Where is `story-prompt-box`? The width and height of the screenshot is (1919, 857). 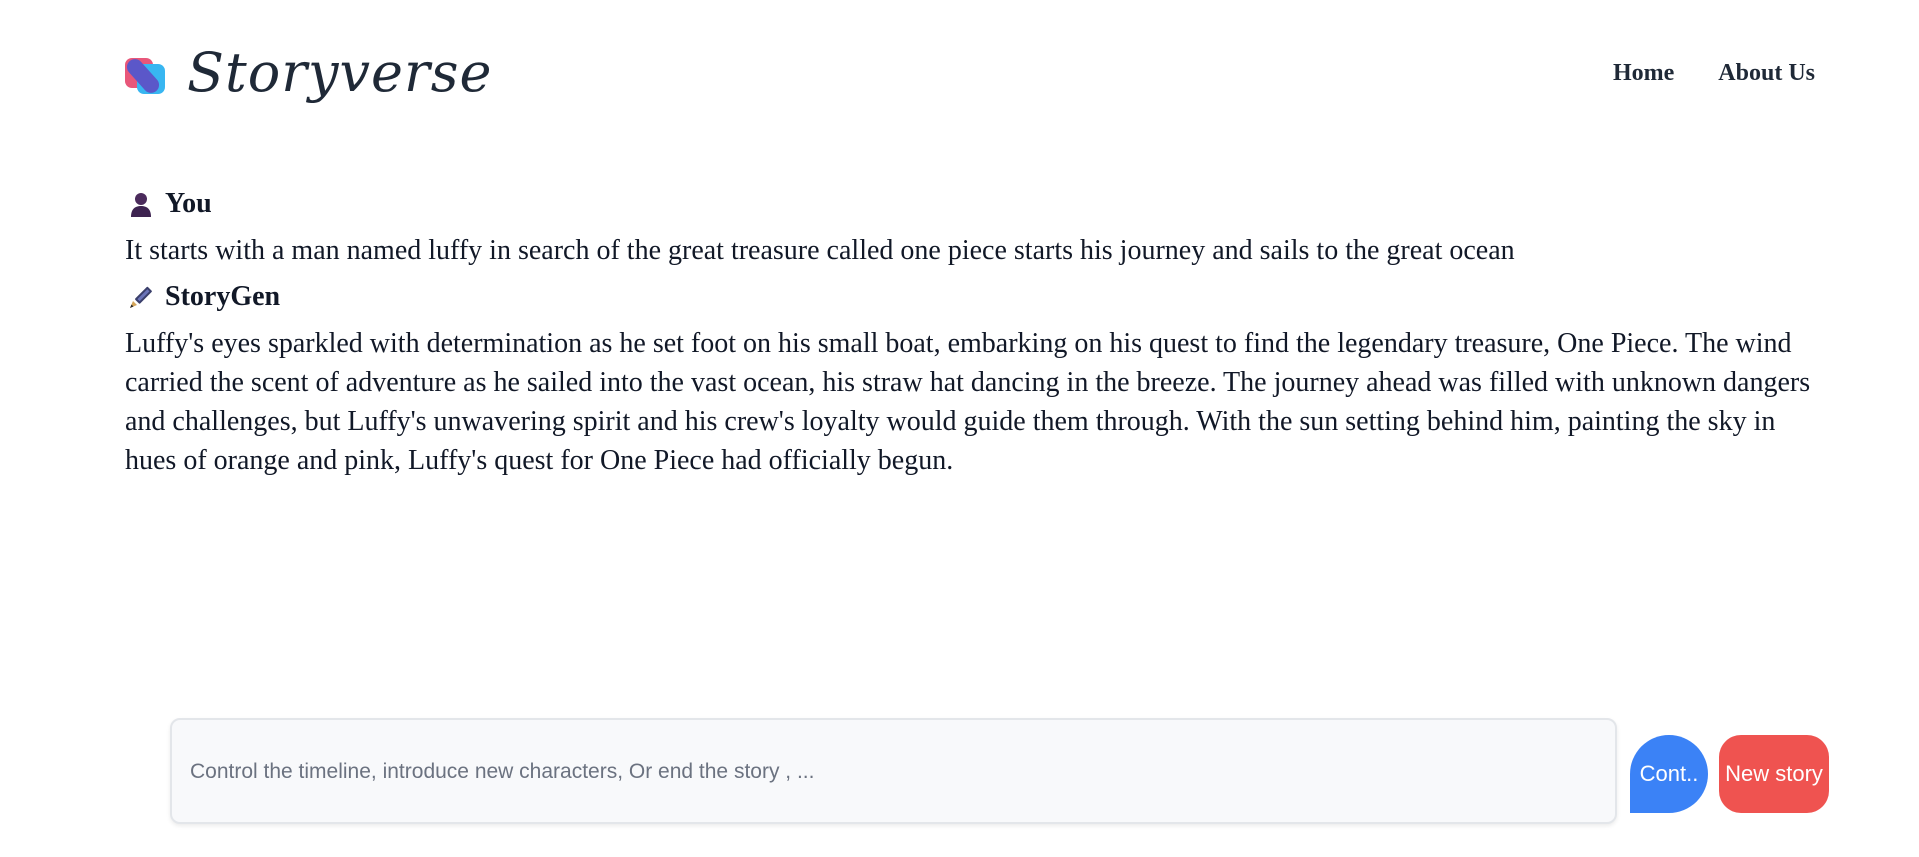 story-prompt-box is located at coordinates (893, 771).